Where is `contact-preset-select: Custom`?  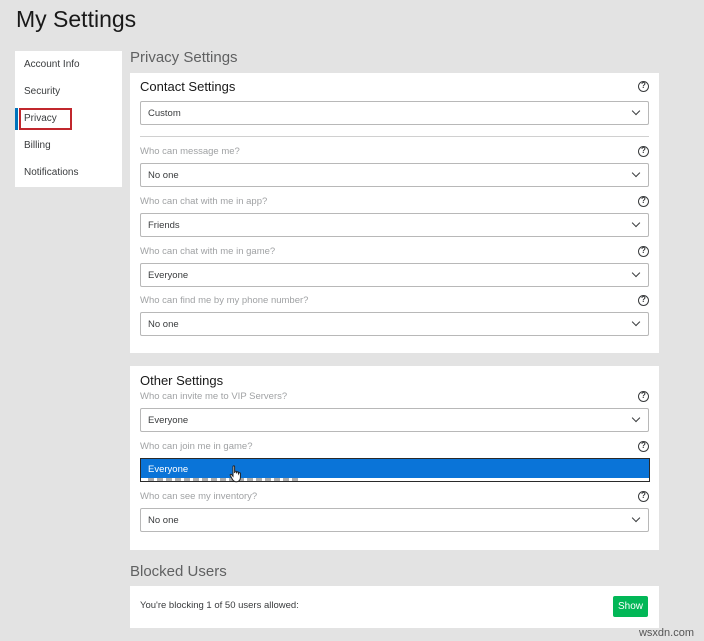 contact-preset-select: Custom is located at coordinates (394, 113).